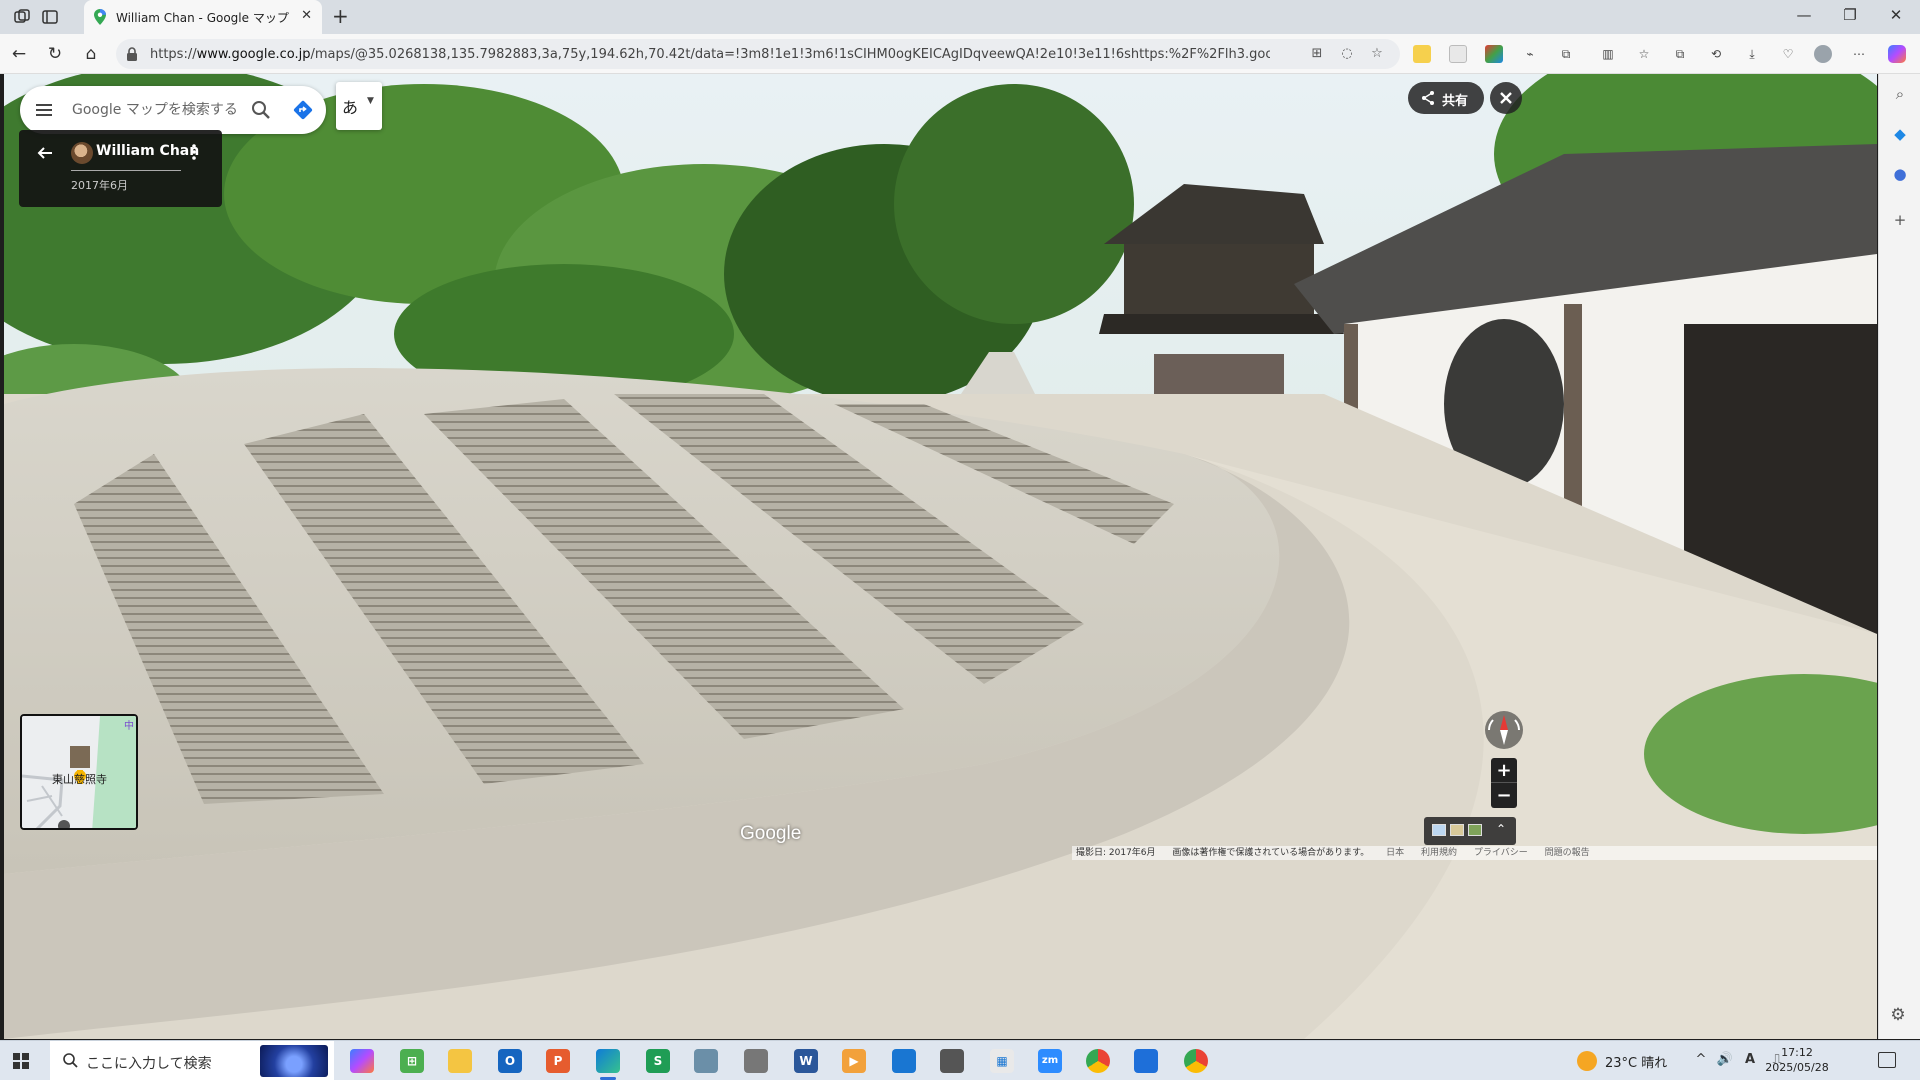 This screenshot has width=1920, height=1080. Describe the element at coordinates (1501, 829) in the screenshot. I see `expand-icon: ⌃` at that location.